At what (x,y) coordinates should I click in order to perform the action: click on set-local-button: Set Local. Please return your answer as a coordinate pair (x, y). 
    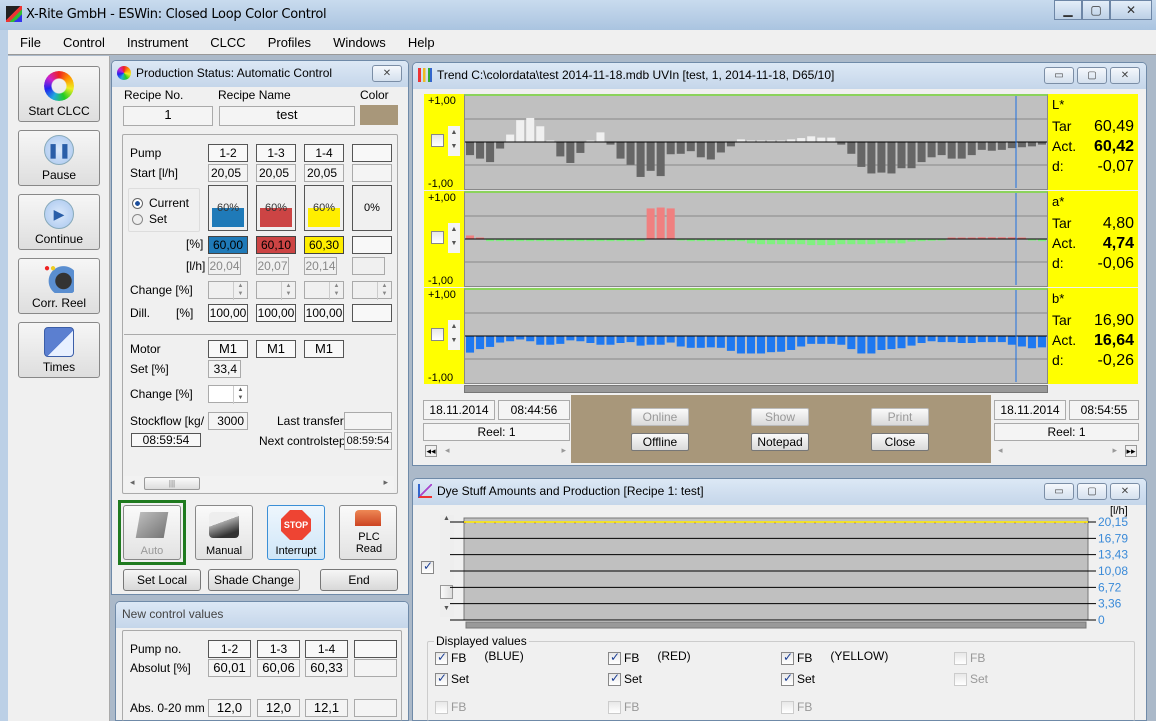
    Looking at the image, I should click on (162, 580).